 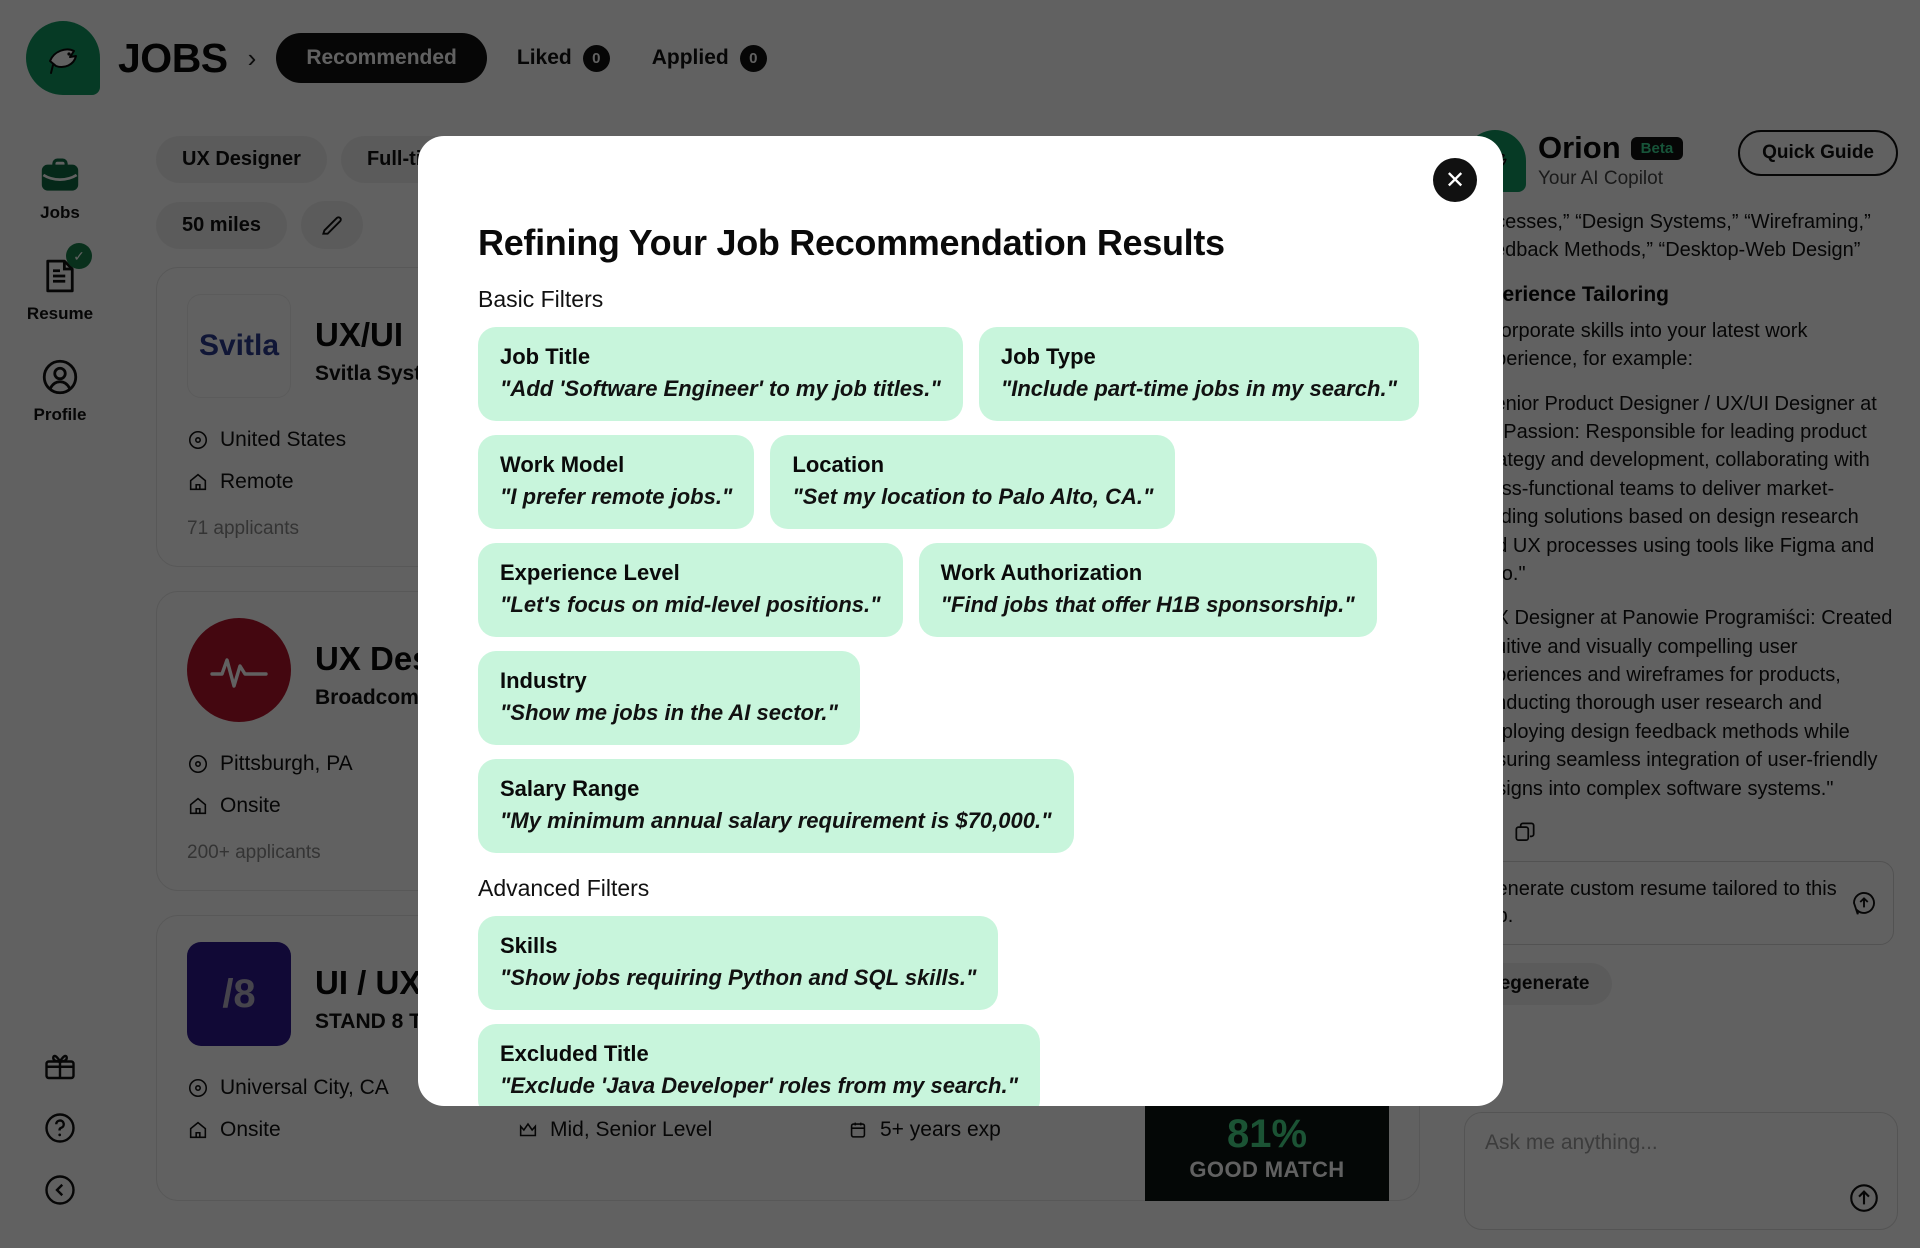 I want to click on filter-card-example: "Show me jobs in the AI sector.", so click(x=669, y=712).